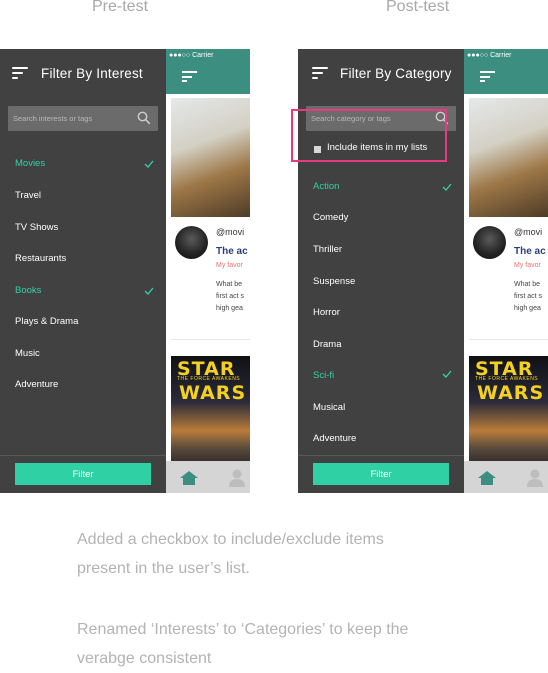 The width and height of the screenshot is (548, 673). I want to click on drawer-title: Filter By Category, so click(396, 73).